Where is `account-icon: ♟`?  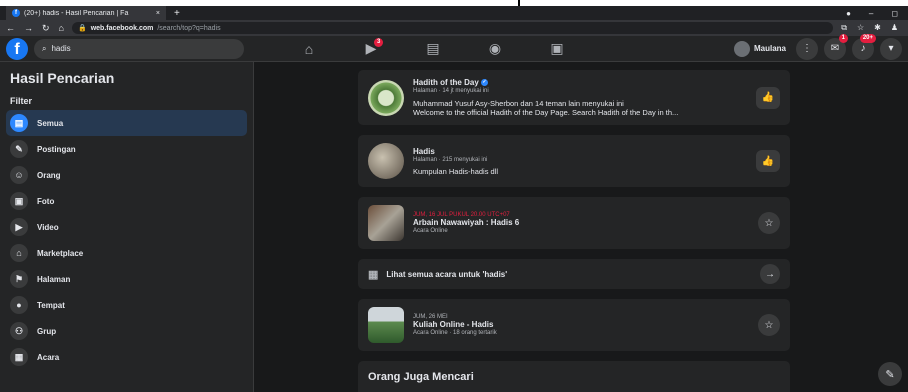
account-icon: ♟ is located at coordinates (894, 28).